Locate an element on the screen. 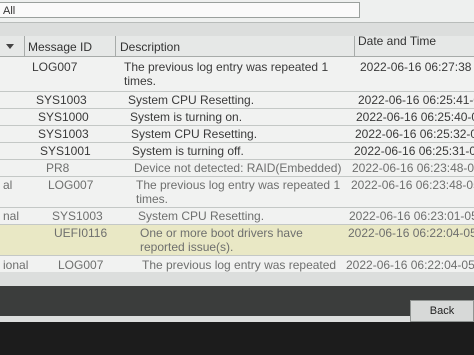 The image size is (474, 355). row-date-time: 2022-06-16 06:23:01-050 is located at coordinates (411, 216).